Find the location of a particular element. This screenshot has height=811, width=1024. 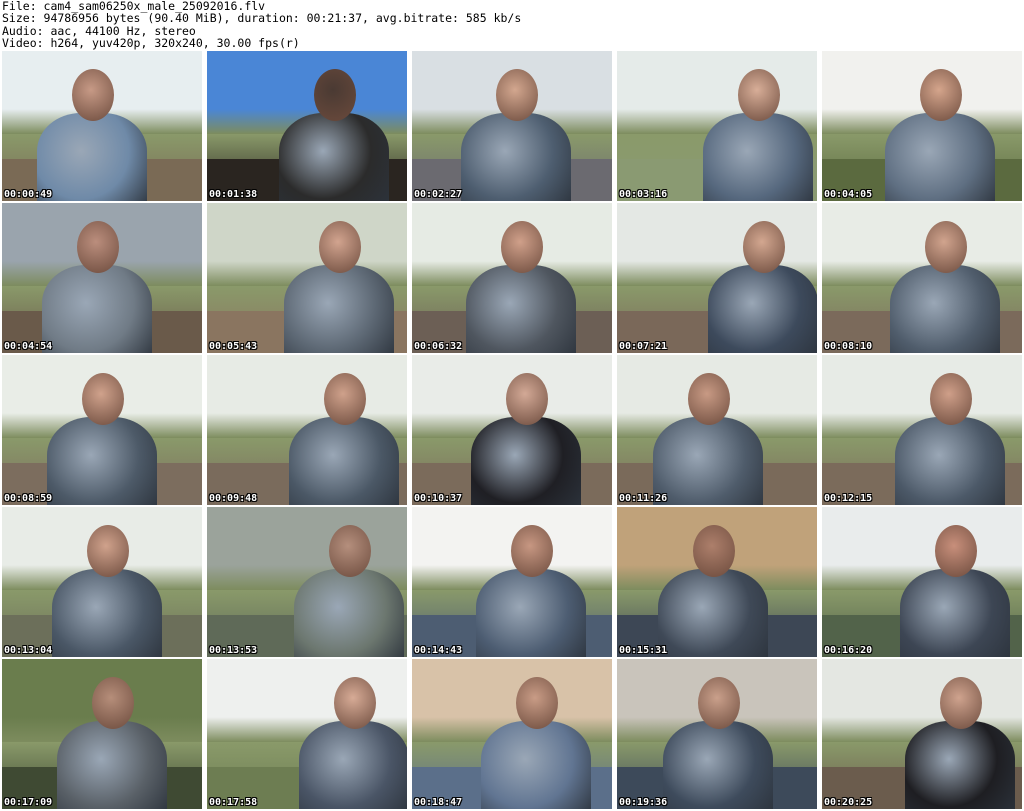

video-thumbnail: 00:20:25 is located at coordinates (922, 734).